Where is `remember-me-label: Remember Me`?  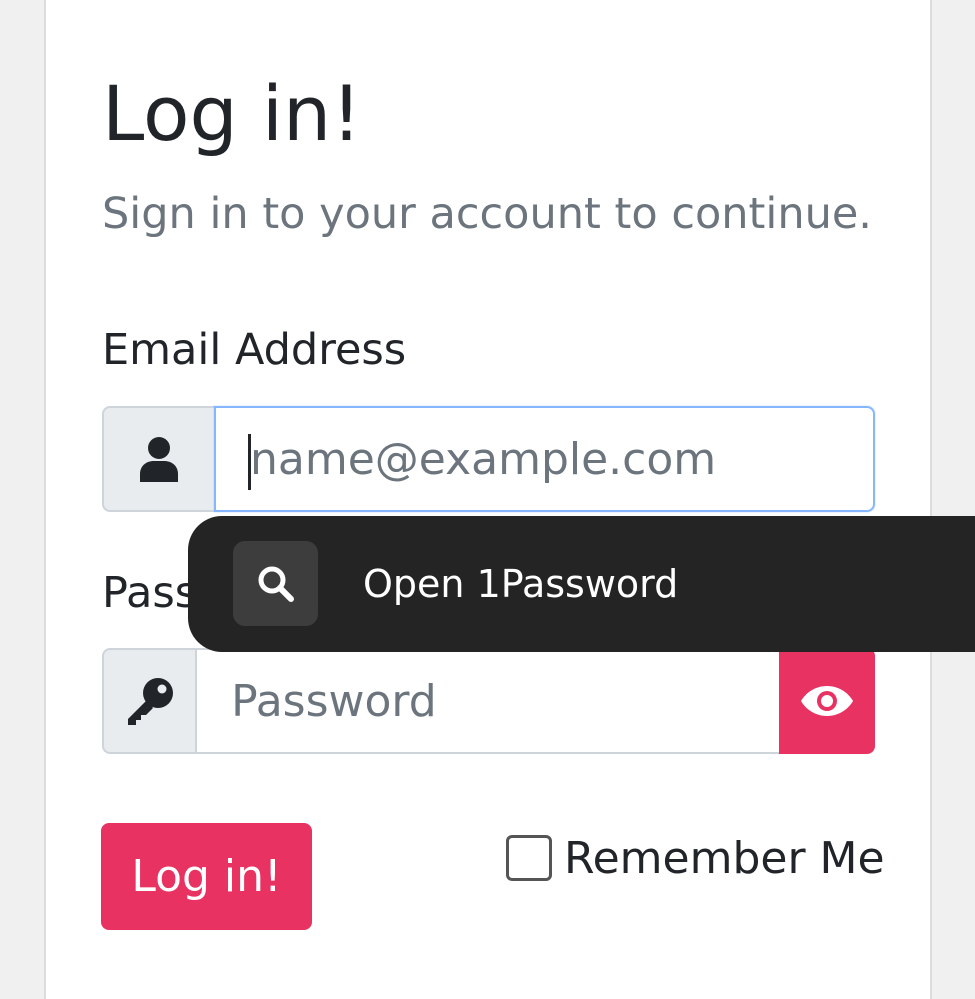
remember-me-label: Remember Me is located at coordinates (724, 858).